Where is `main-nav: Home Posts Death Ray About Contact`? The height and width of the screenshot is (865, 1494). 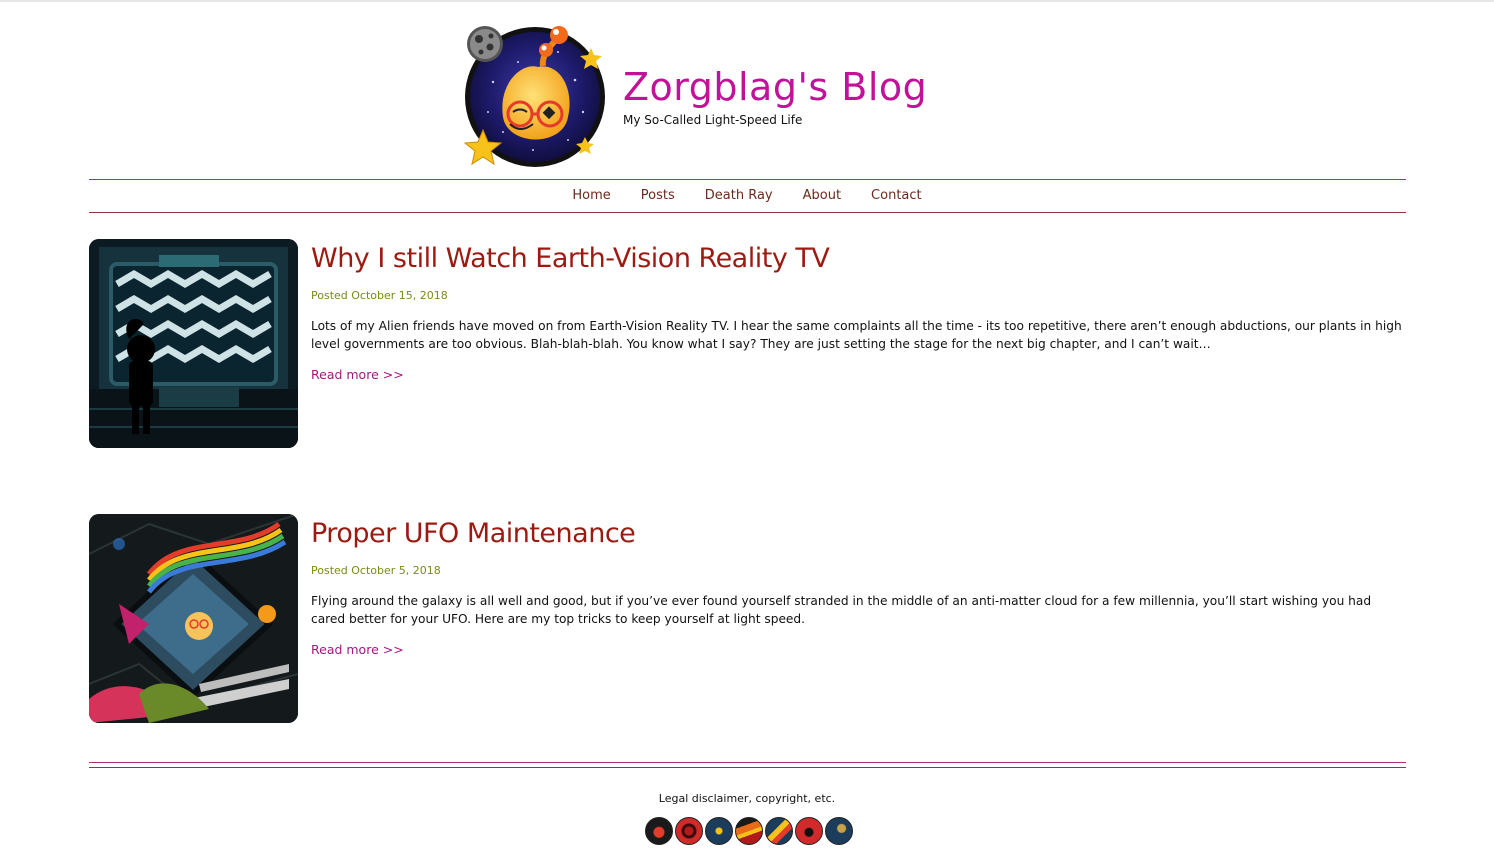 main-nav: Home Posts Death Ray About Contact is located at coordinates (747, 196).